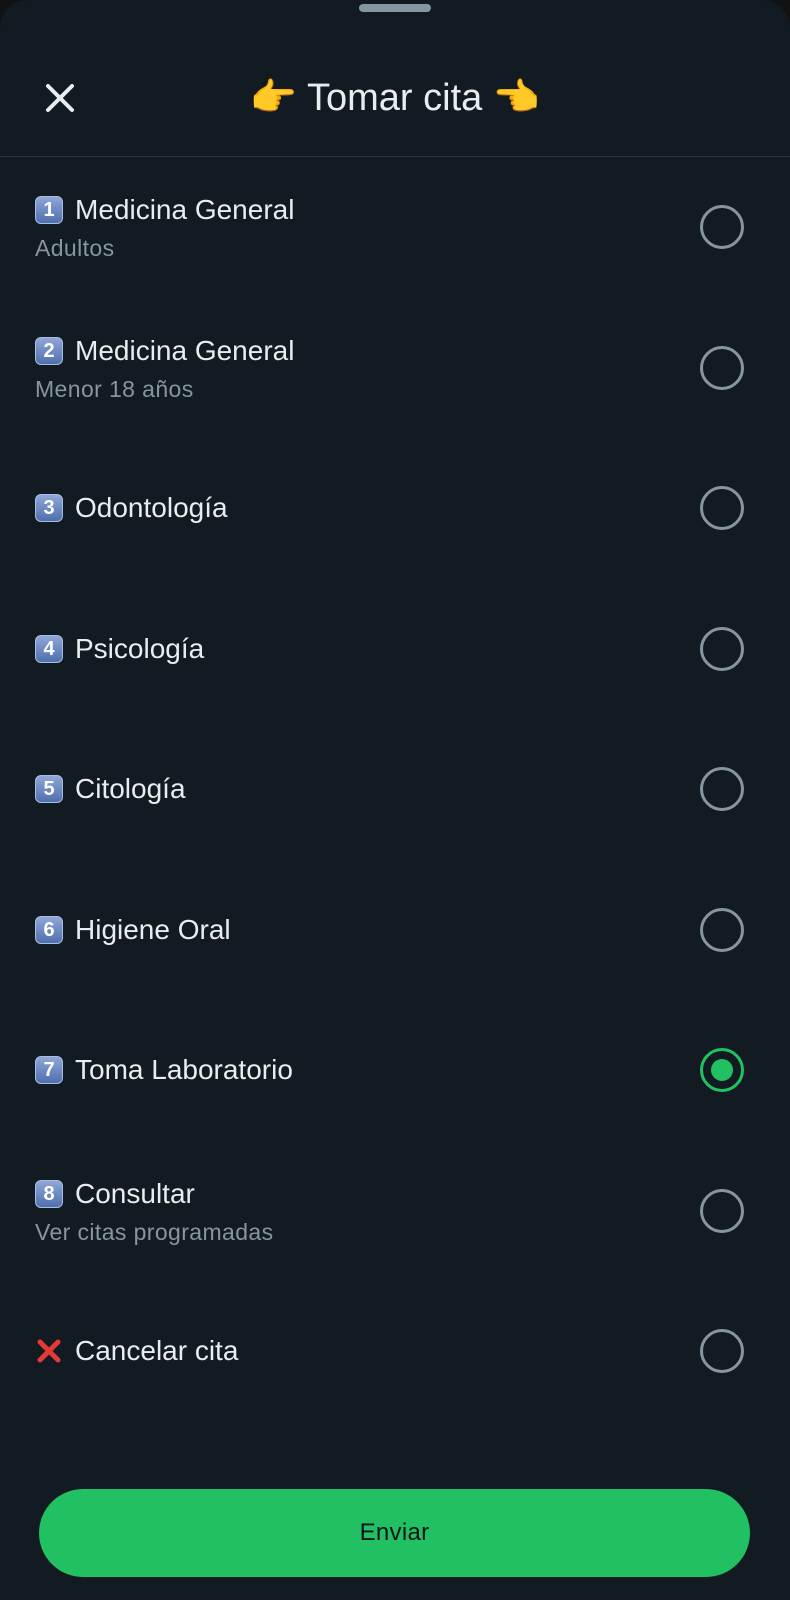  What do you see at coordinates (49, 1193) in the screenshot?
I see `keycap-8-icon: 8` at bounding box center [49, 1193].